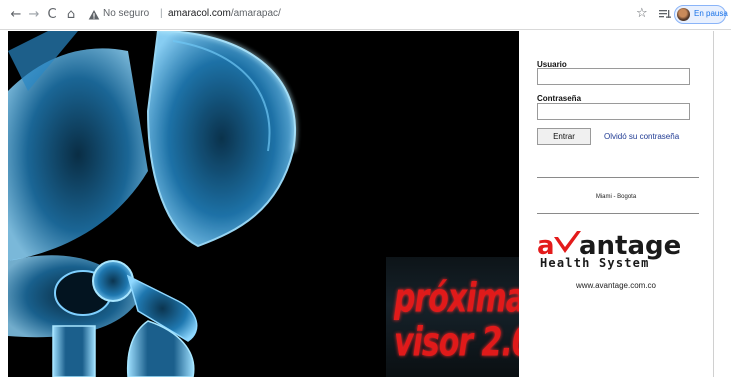 Image resolution: width=731 pixels, height=377 pixels. I want to click on reload-icon: C, so click(52, 15).